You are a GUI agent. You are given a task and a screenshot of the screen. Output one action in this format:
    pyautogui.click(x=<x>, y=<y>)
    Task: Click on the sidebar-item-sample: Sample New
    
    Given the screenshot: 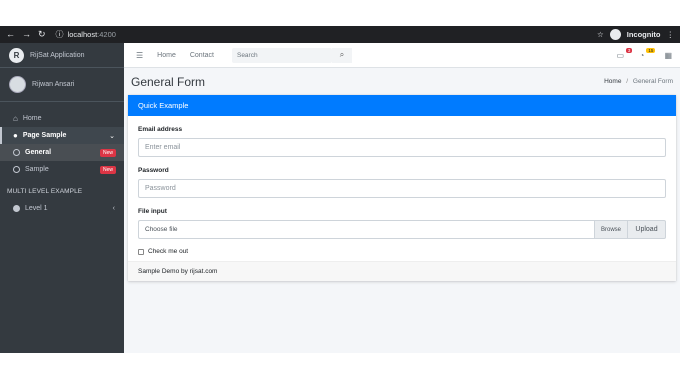 What is the action you would take?
    pyautogui.click(x=62, y=169)
    